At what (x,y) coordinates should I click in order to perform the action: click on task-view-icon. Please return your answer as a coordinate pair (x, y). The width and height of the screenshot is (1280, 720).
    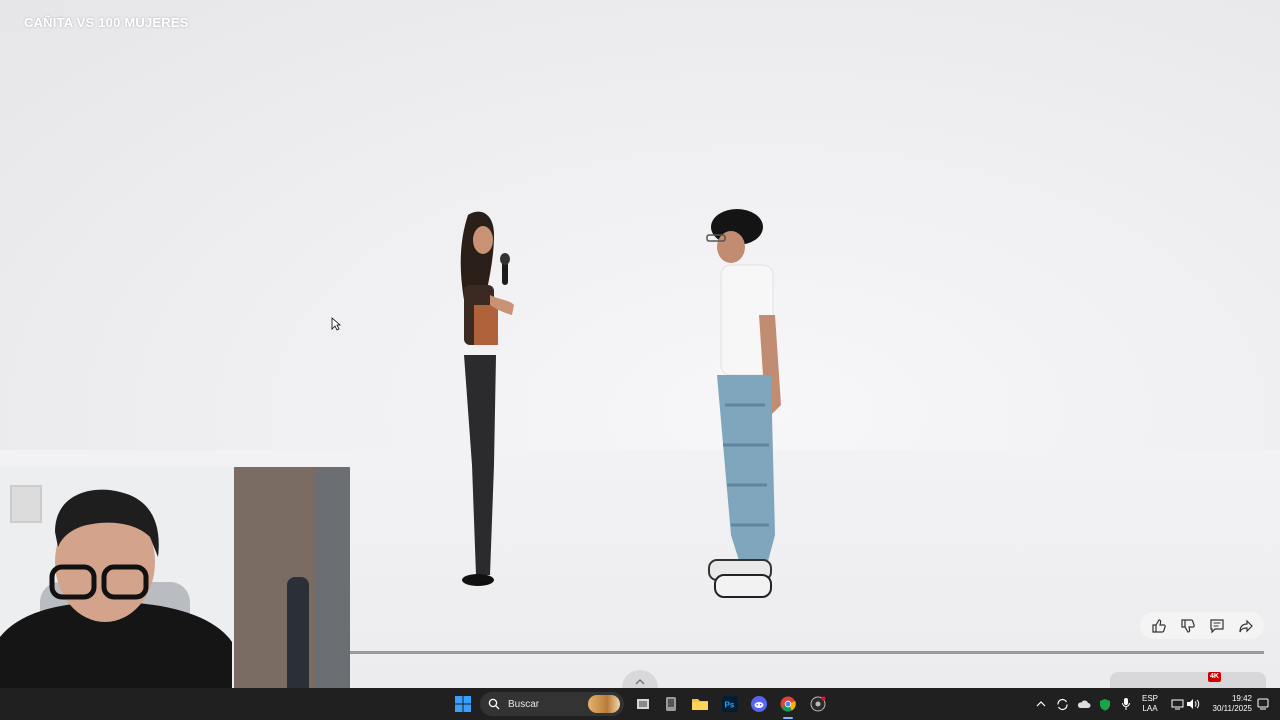
    Looking at the image, I should click on (643, 704).